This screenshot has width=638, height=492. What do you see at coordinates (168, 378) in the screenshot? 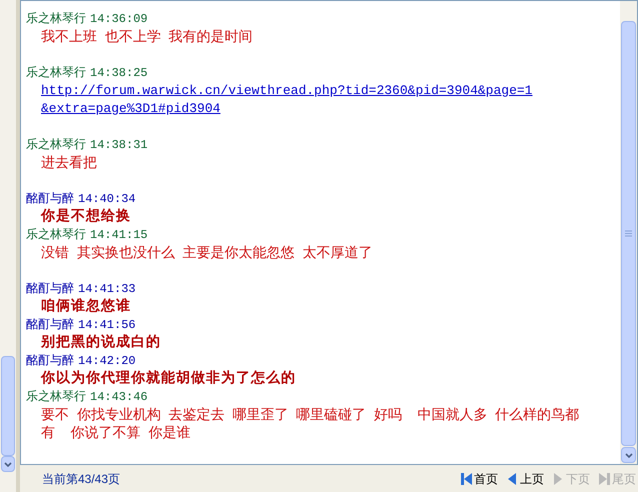
I see `message-text: 你以为你代理你就能胡做非为了怎么的` at bounding box center [168, 378].